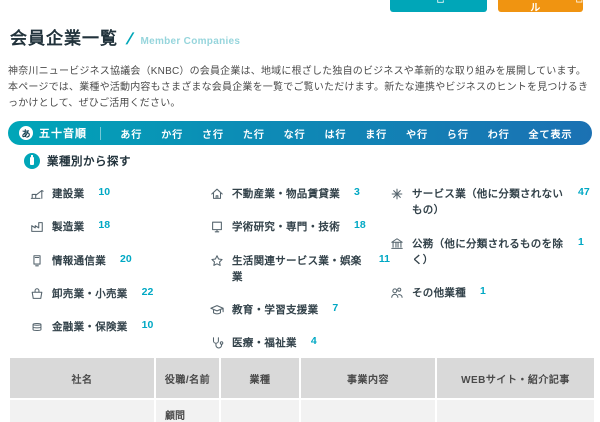  I want to click on other-industry-icon, so click(397, 293).